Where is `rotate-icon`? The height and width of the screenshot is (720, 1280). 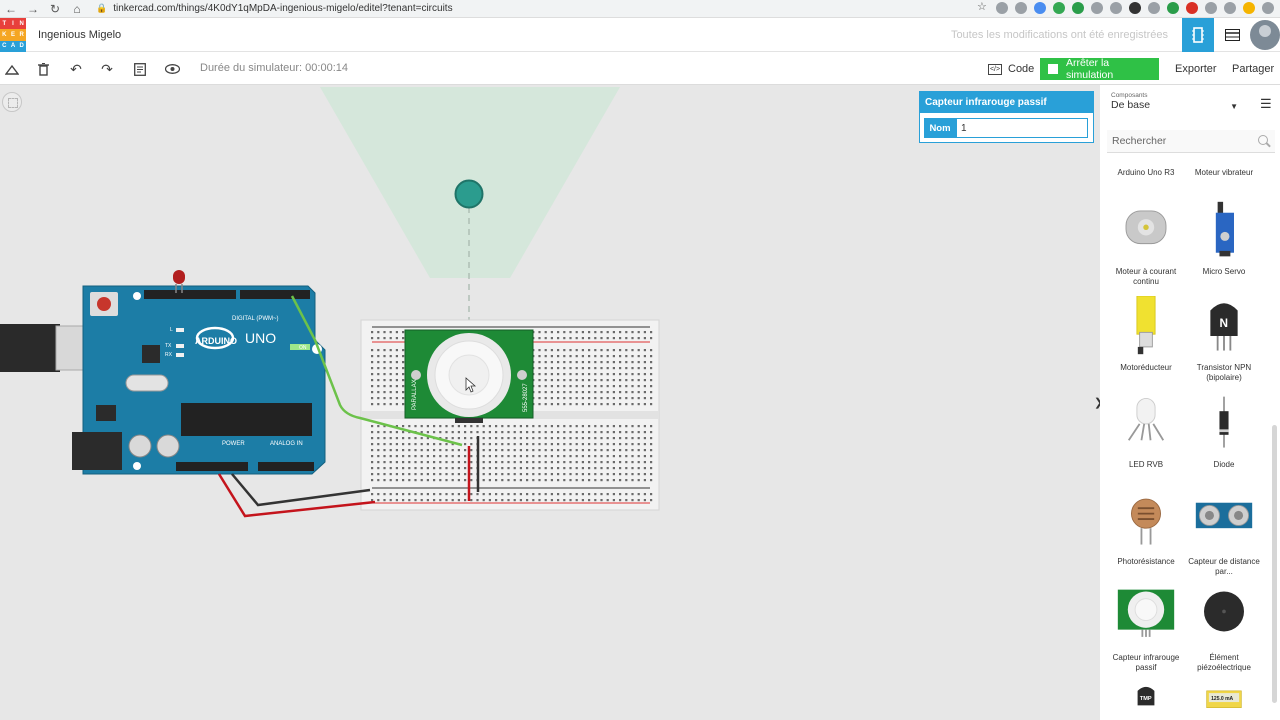
rotate-icon is located at coordinates (12, 69).